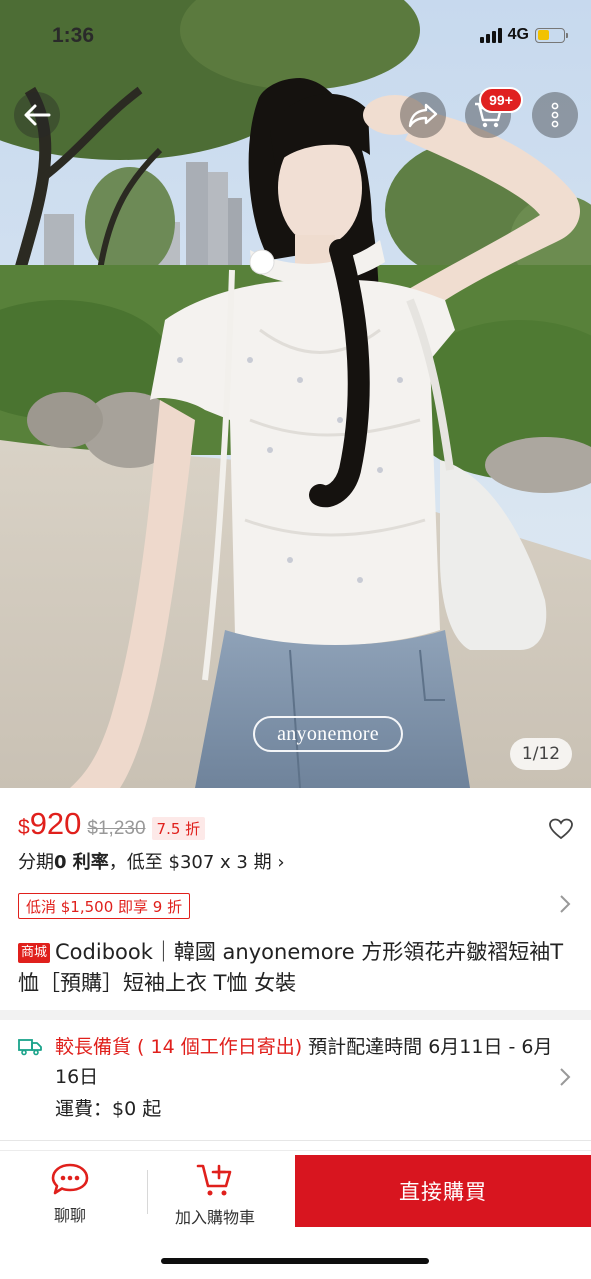 This screenshot has width=591, height=1279. I want to click on shipping-fee: 運費：$0 起, so click(108, 1109).